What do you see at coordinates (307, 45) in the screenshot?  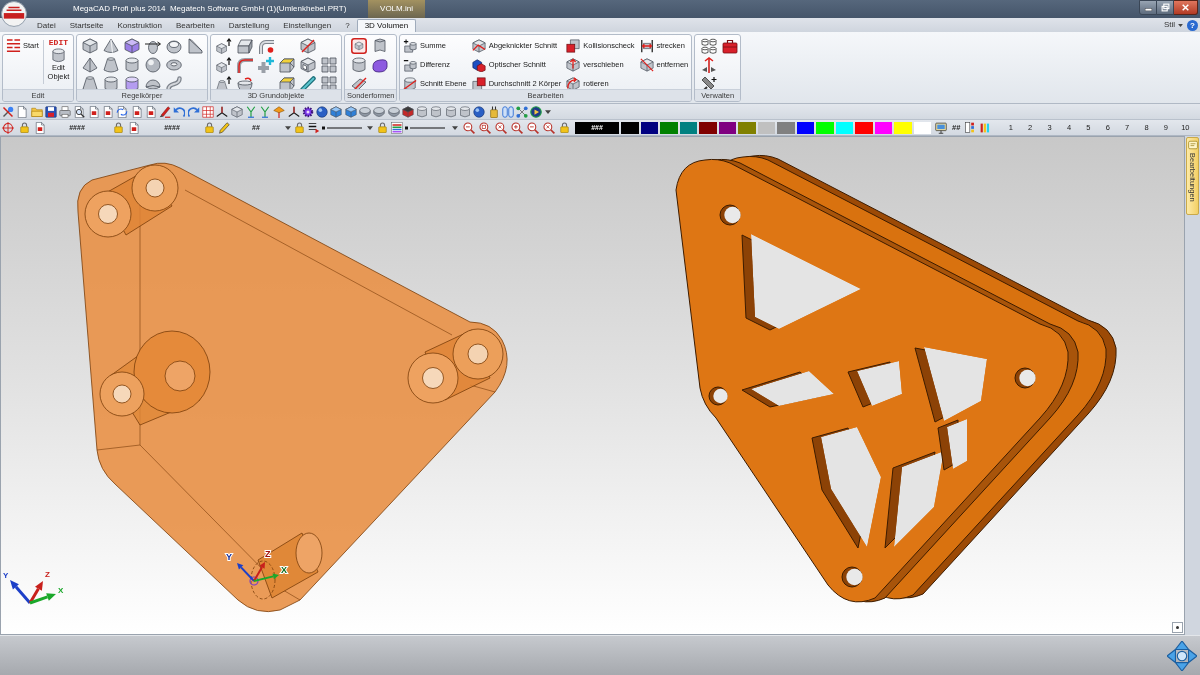 I see `cube-slash-icon` at bounding box center [307, 45].